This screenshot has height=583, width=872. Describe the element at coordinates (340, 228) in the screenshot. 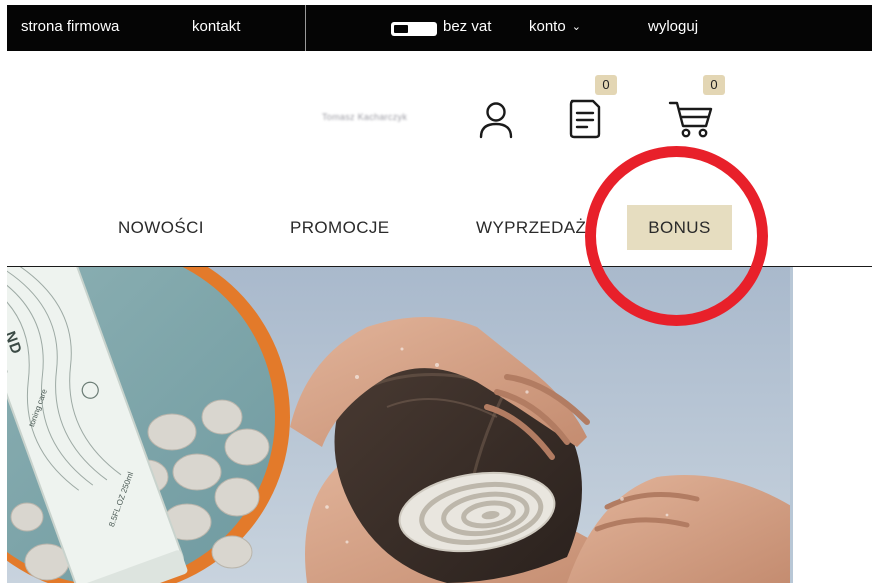

I see `nav-item-promotions: PROMOCJE` at that location.